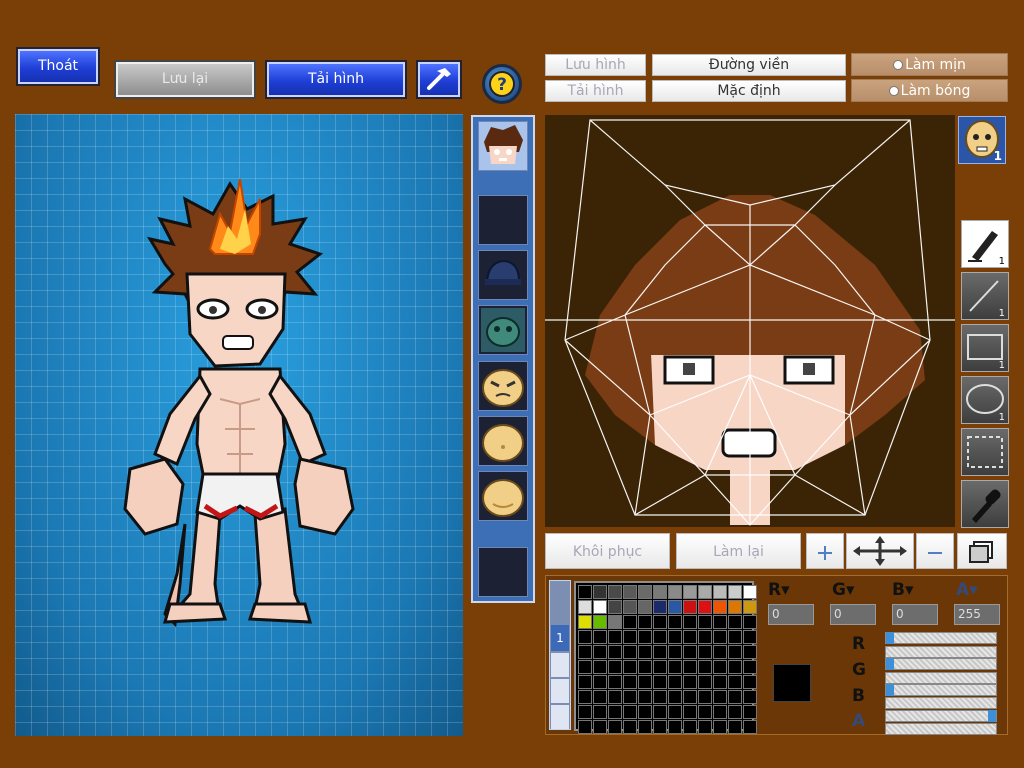 Image resolution: width=1024 pixels, height=768 pixels. I want to click on channel-a-header: A▾, so click(967, 590).